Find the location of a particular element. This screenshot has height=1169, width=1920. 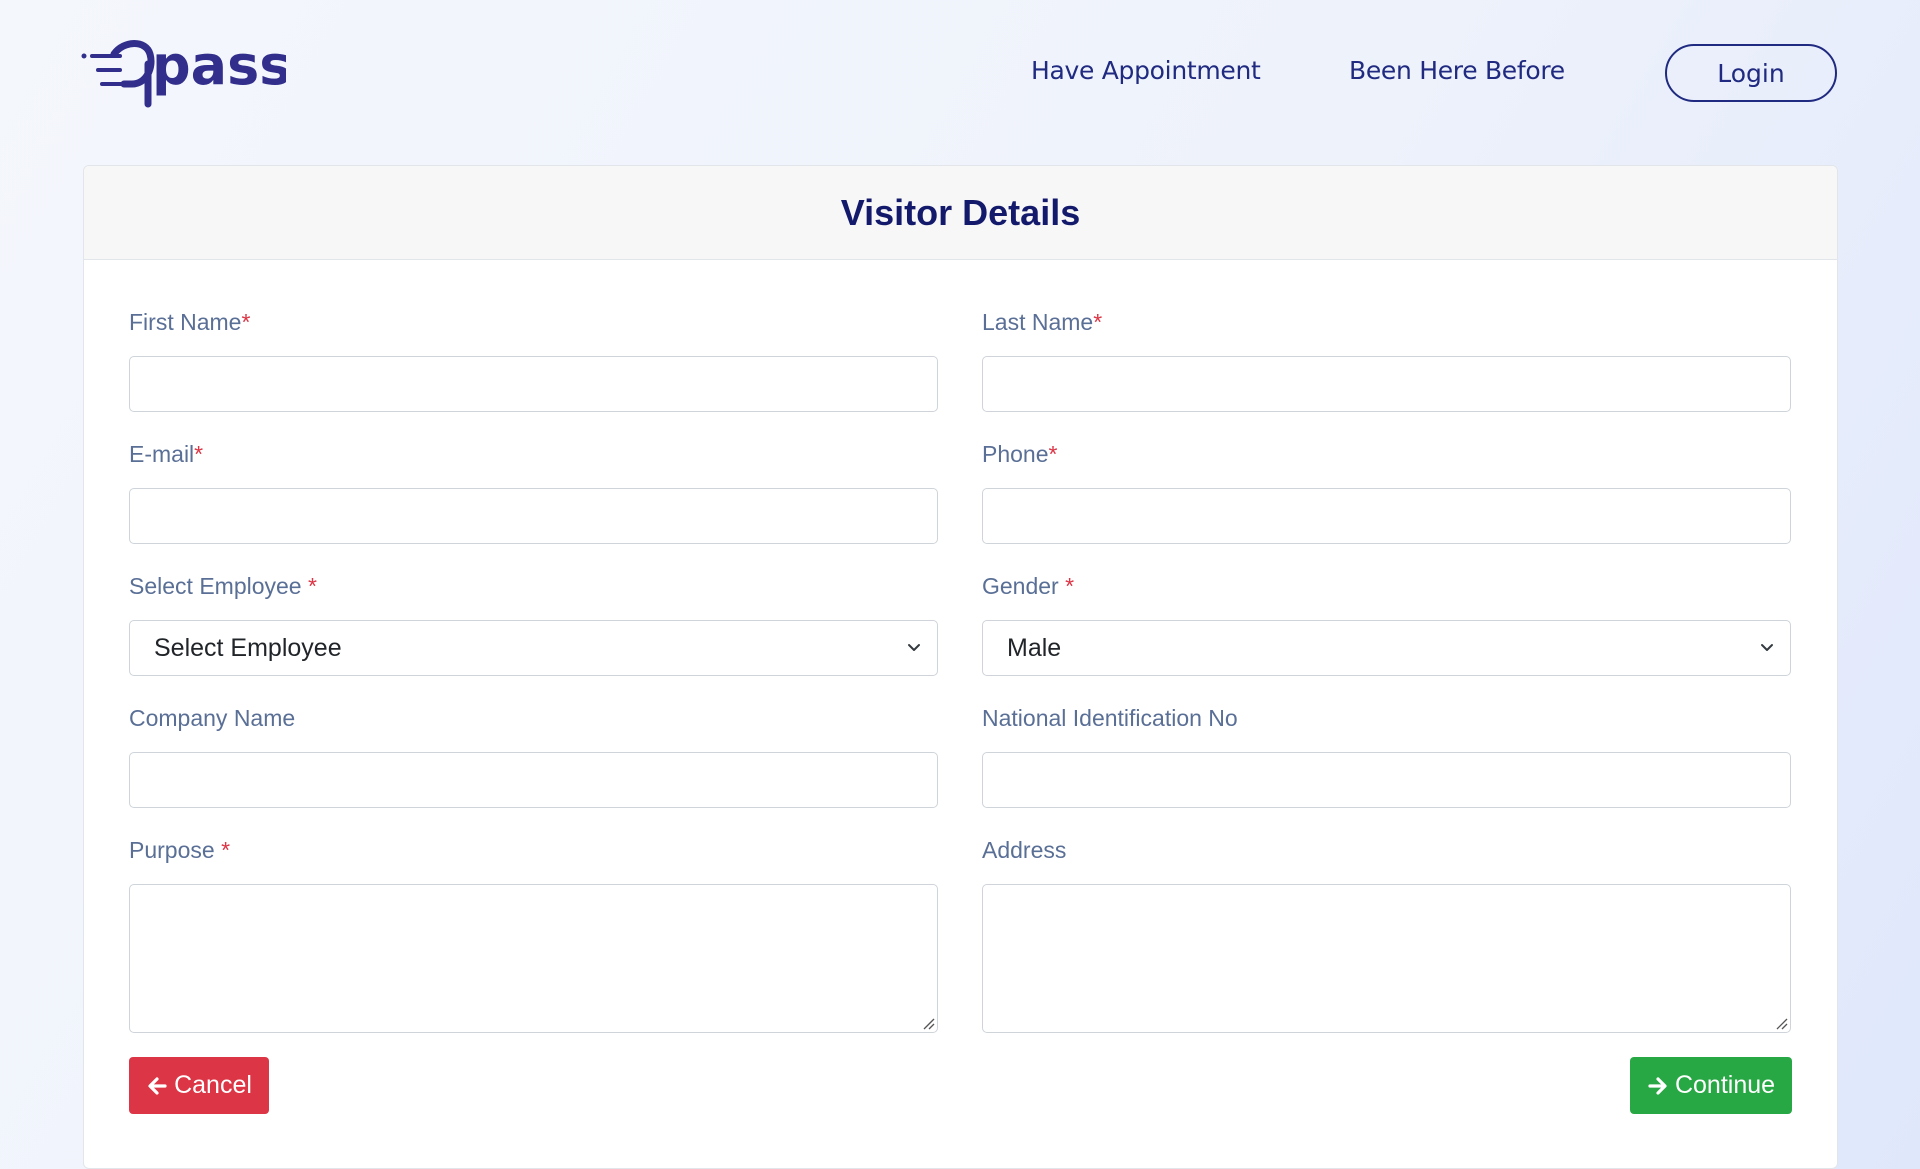

last-name-label-text: Last Name is located at coordinates (1038, 322).